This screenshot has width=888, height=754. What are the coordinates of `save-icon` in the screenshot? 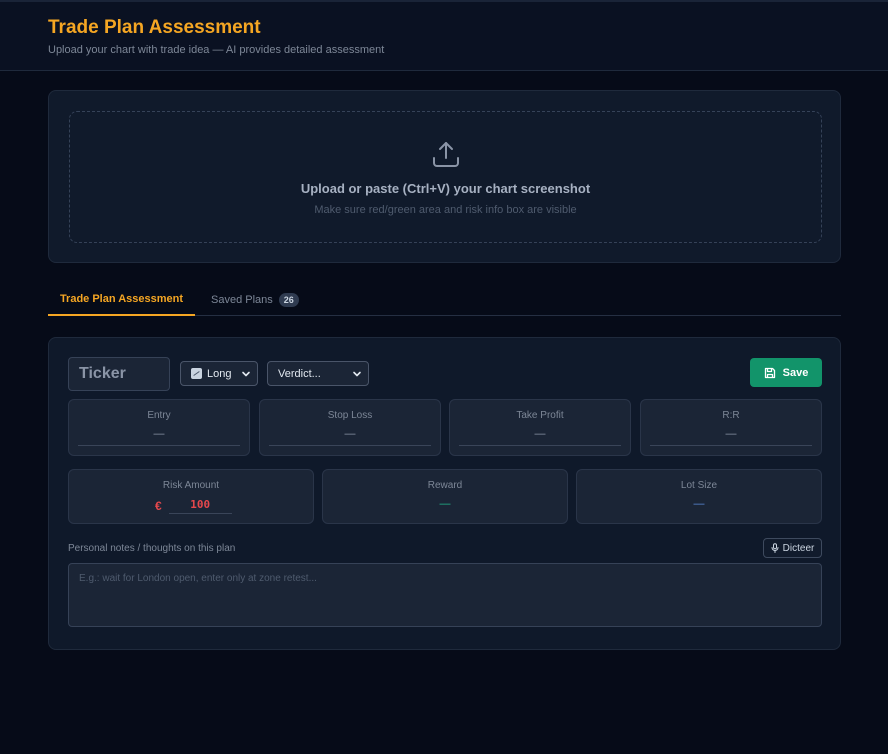 It's located at (769, 372).